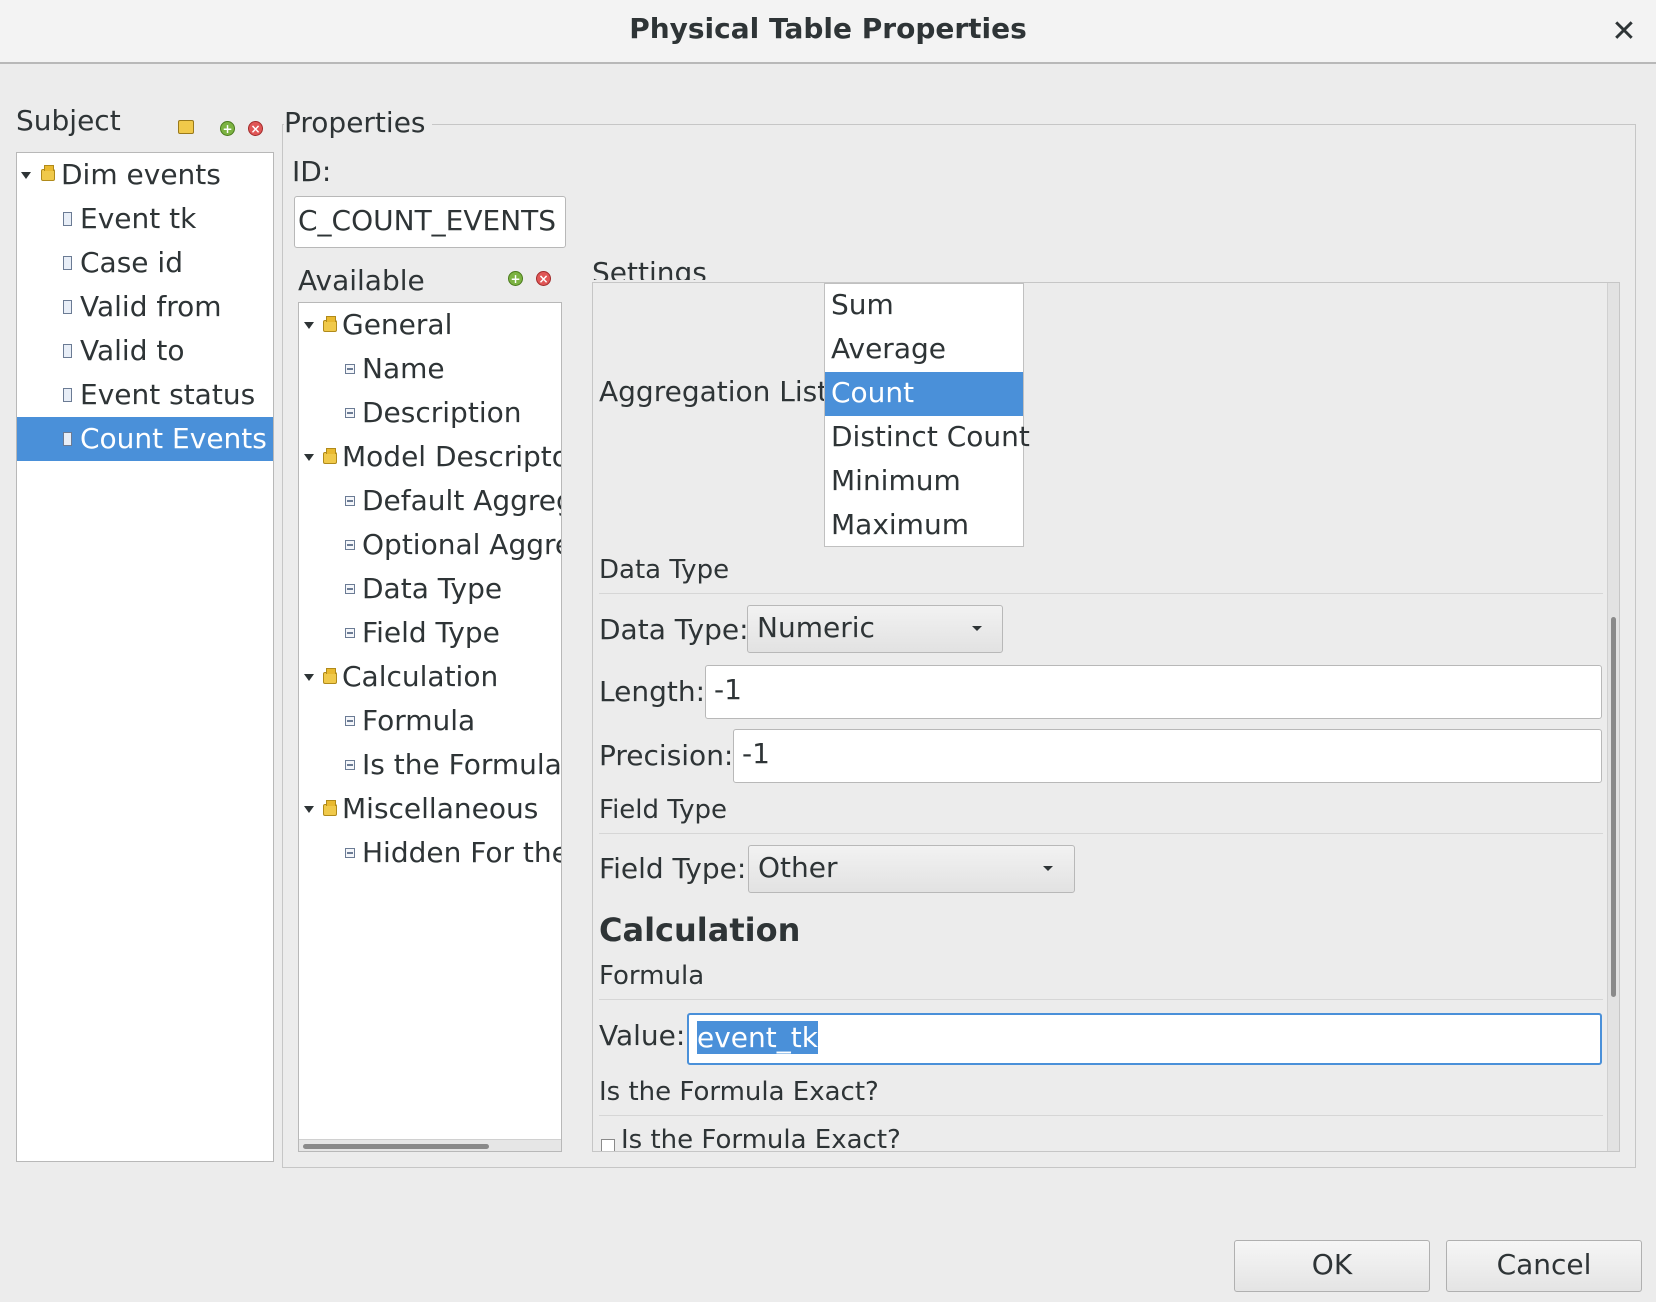 This screenshot has height=1302, width=1656. What do you see at coordinates (131, 262) in the screenshot?
I see `tree-label: Case id` at bounding box center [131, 262].